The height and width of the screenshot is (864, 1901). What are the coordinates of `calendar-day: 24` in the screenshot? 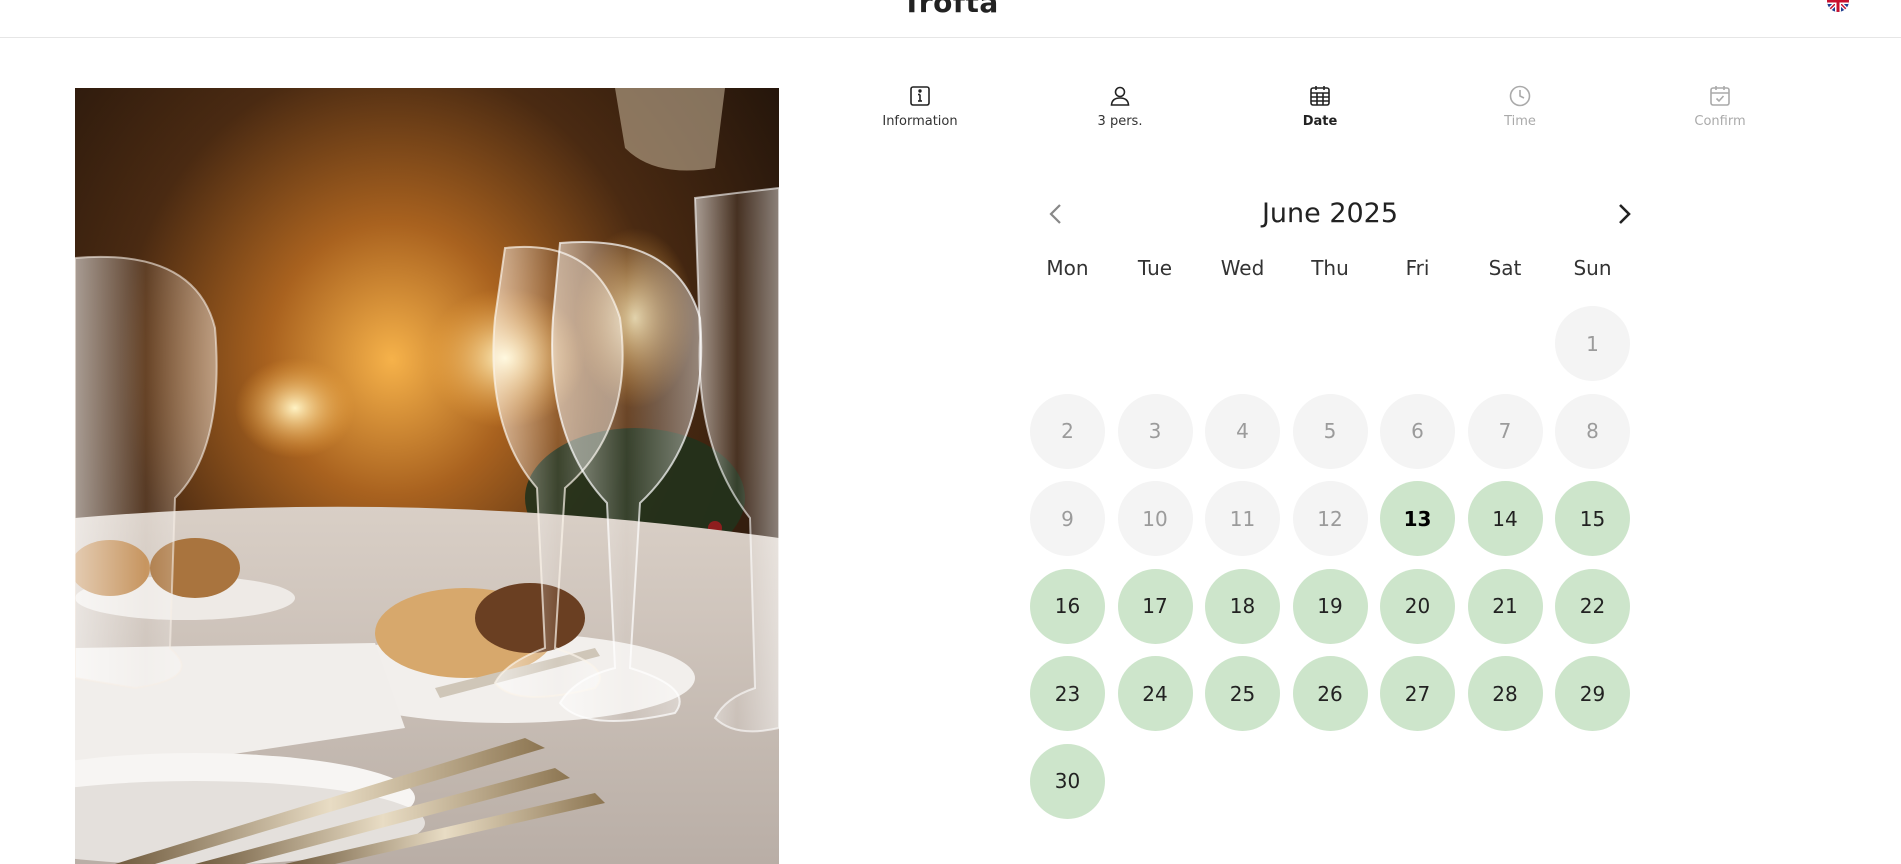 It's located at (1155, 693).